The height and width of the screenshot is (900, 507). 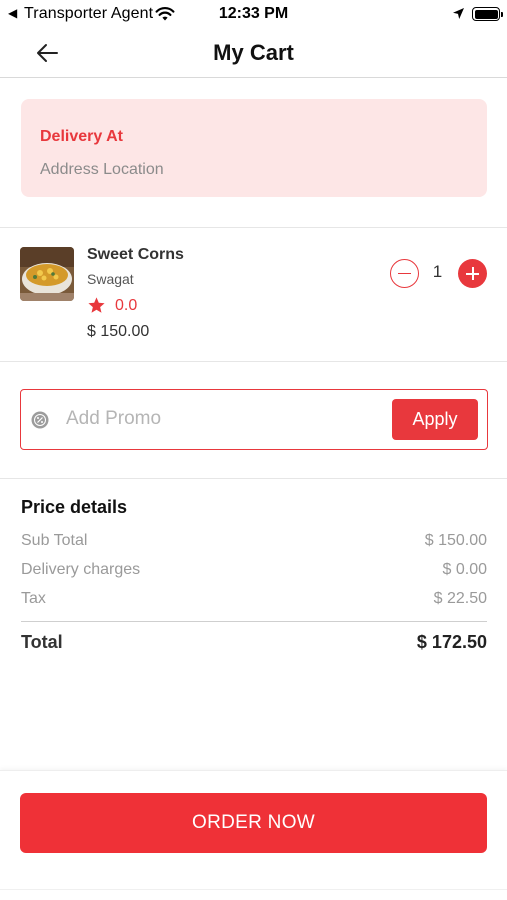 What do you see at coordinates (126, 305) in the screenshot?
I see `item-rating: 0.0` at bounding box center [126, 305].